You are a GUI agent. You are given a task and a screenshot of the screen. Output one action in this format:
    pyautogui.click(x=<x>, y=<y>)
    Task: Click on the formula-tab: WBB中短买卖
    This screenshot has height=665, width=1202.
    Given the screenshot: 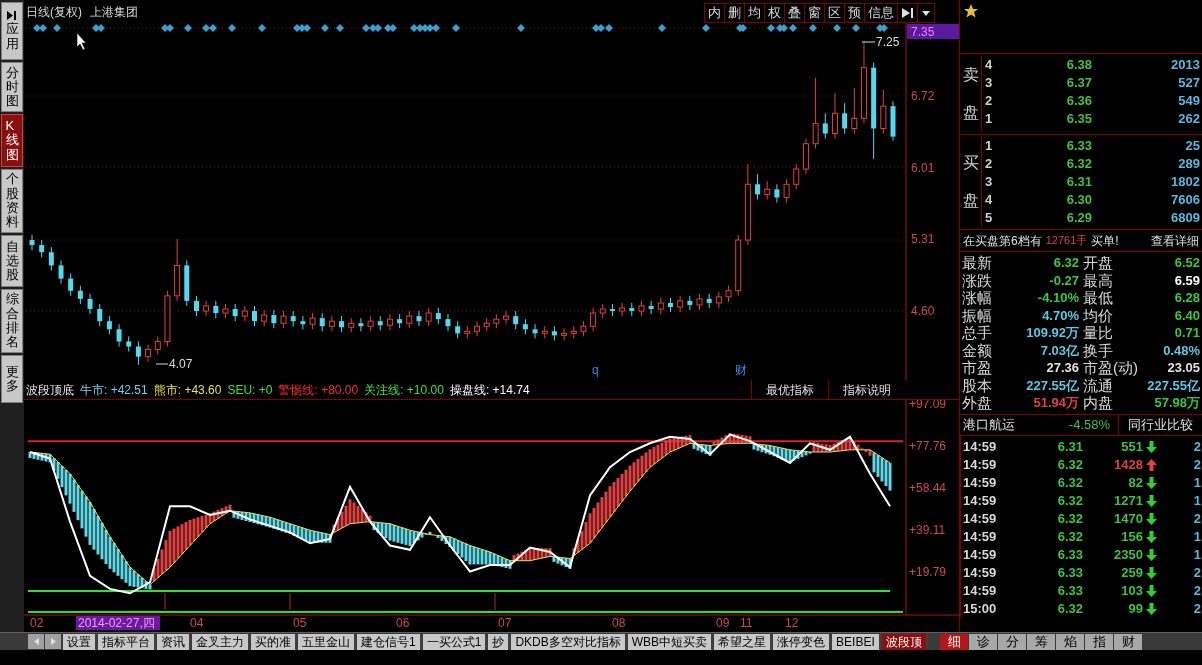 What is the action you would take?
    pyautogui.click(x=670, y=641)
    